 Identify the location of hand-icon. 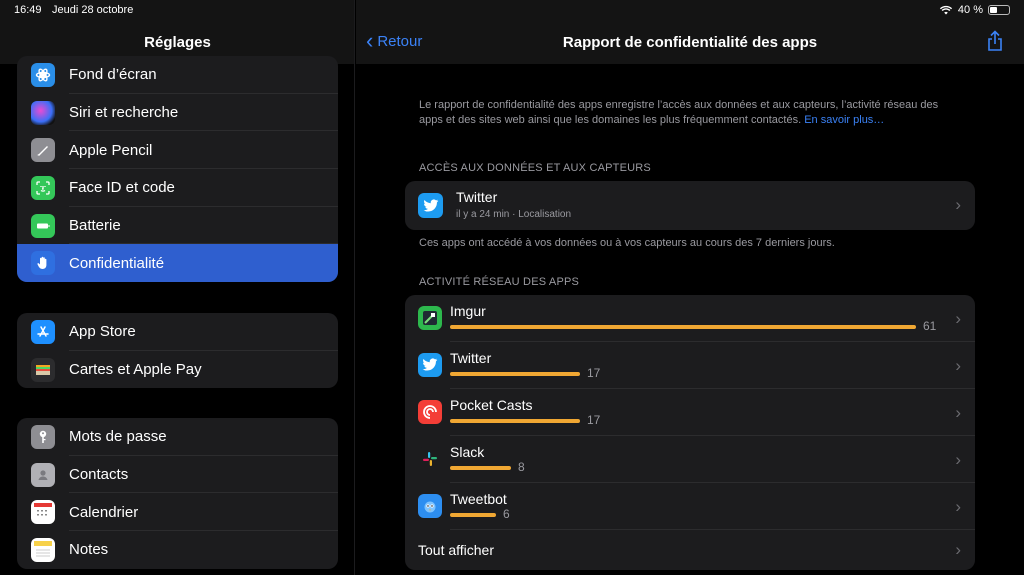
(43, 263).